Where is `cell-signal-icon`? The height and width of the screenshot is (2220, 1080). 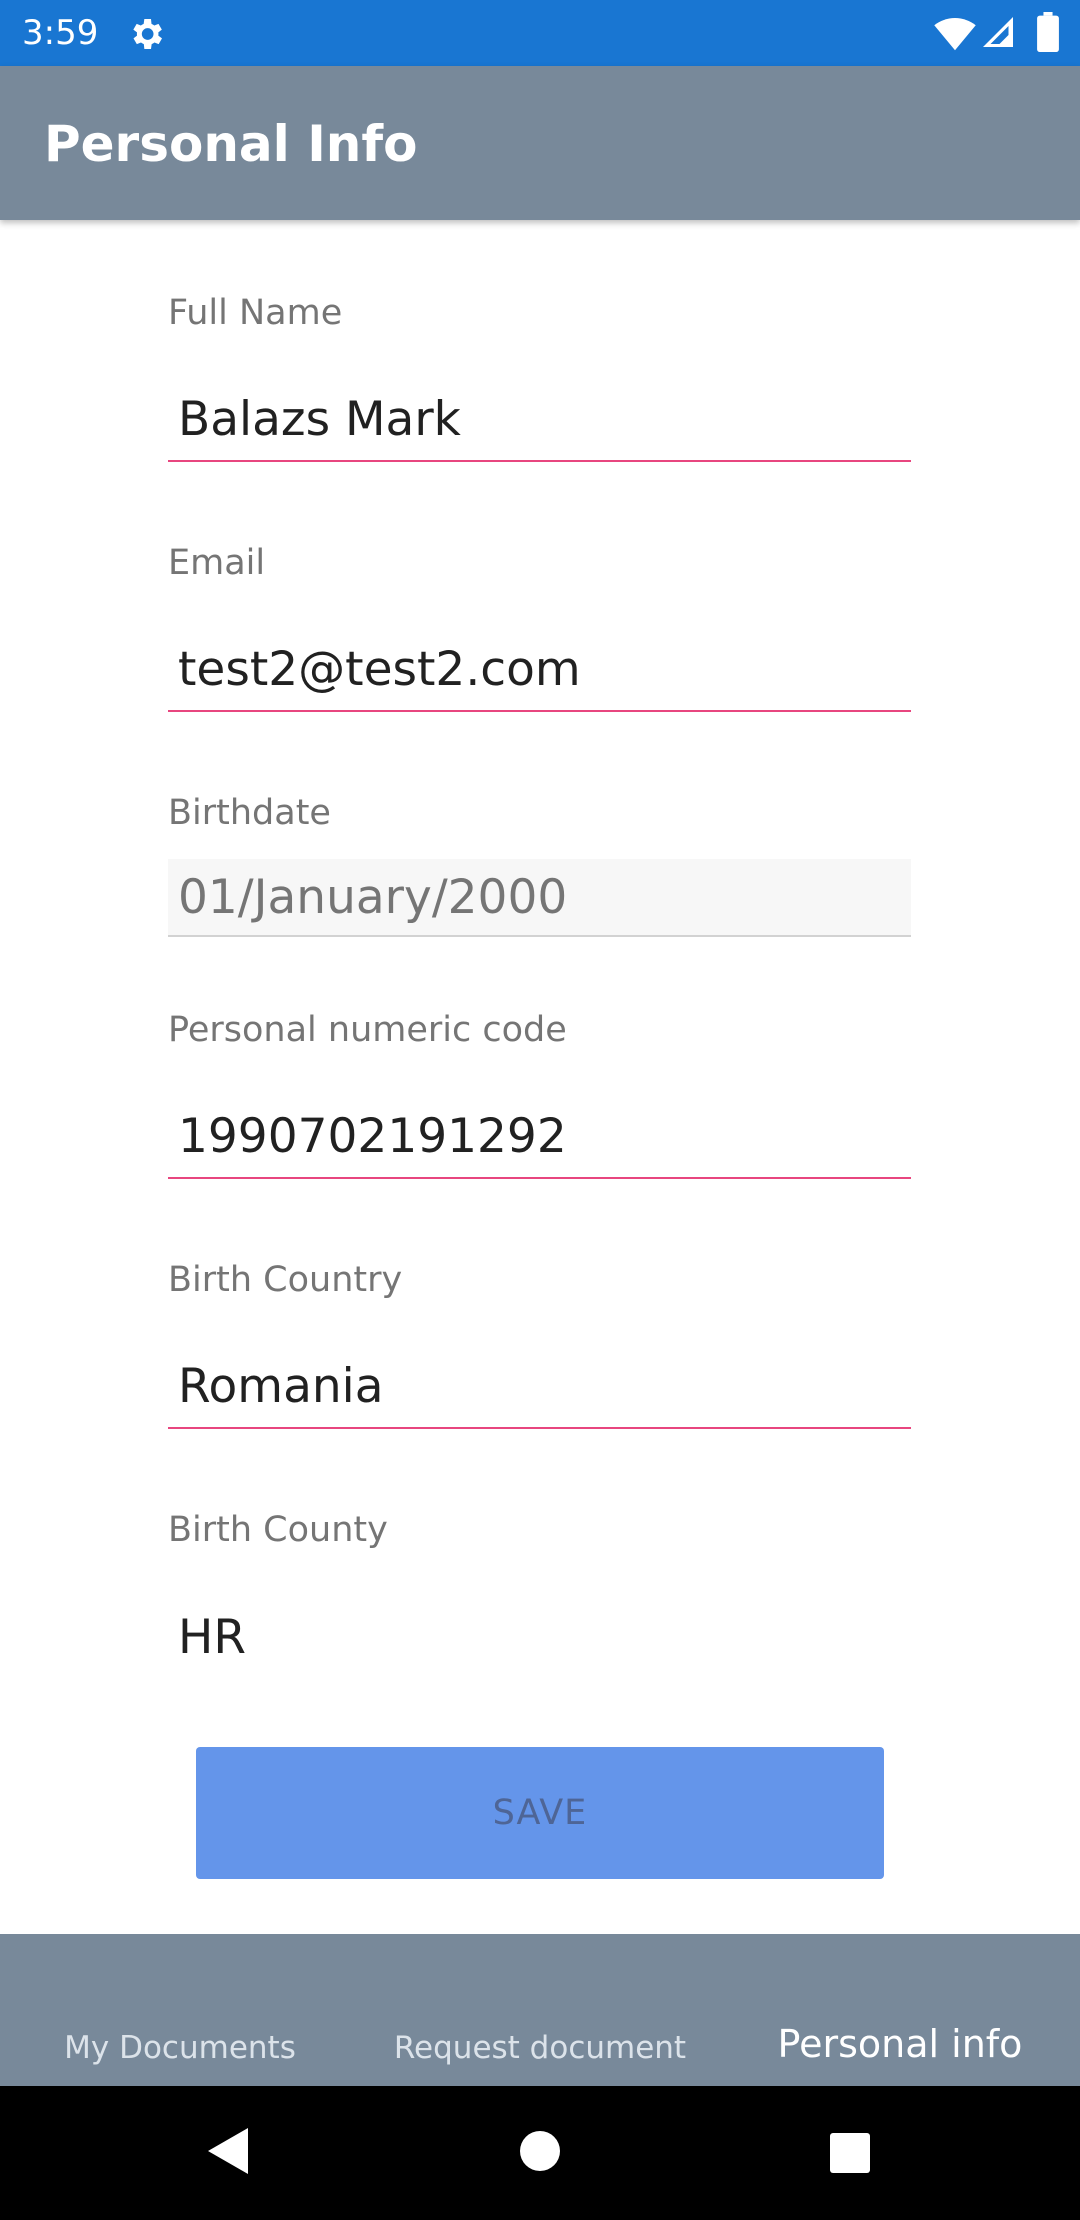 cell-signal-icon is located at coordinates (998, 32).